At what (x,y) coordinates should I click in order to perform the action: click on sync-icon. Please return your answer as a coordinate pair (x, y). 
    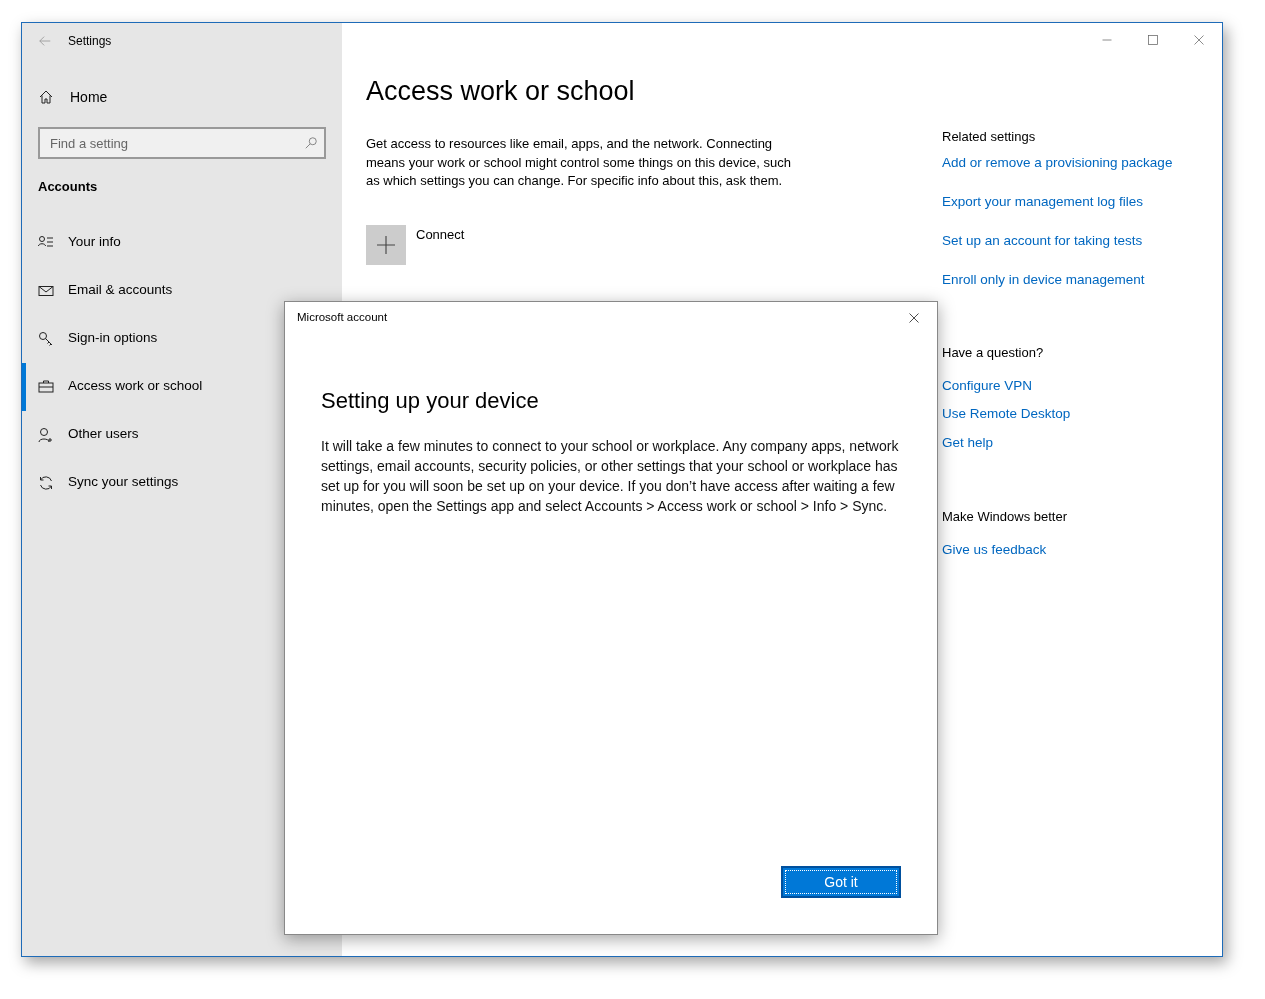
    Looking at the image, I should click on (46, 482).